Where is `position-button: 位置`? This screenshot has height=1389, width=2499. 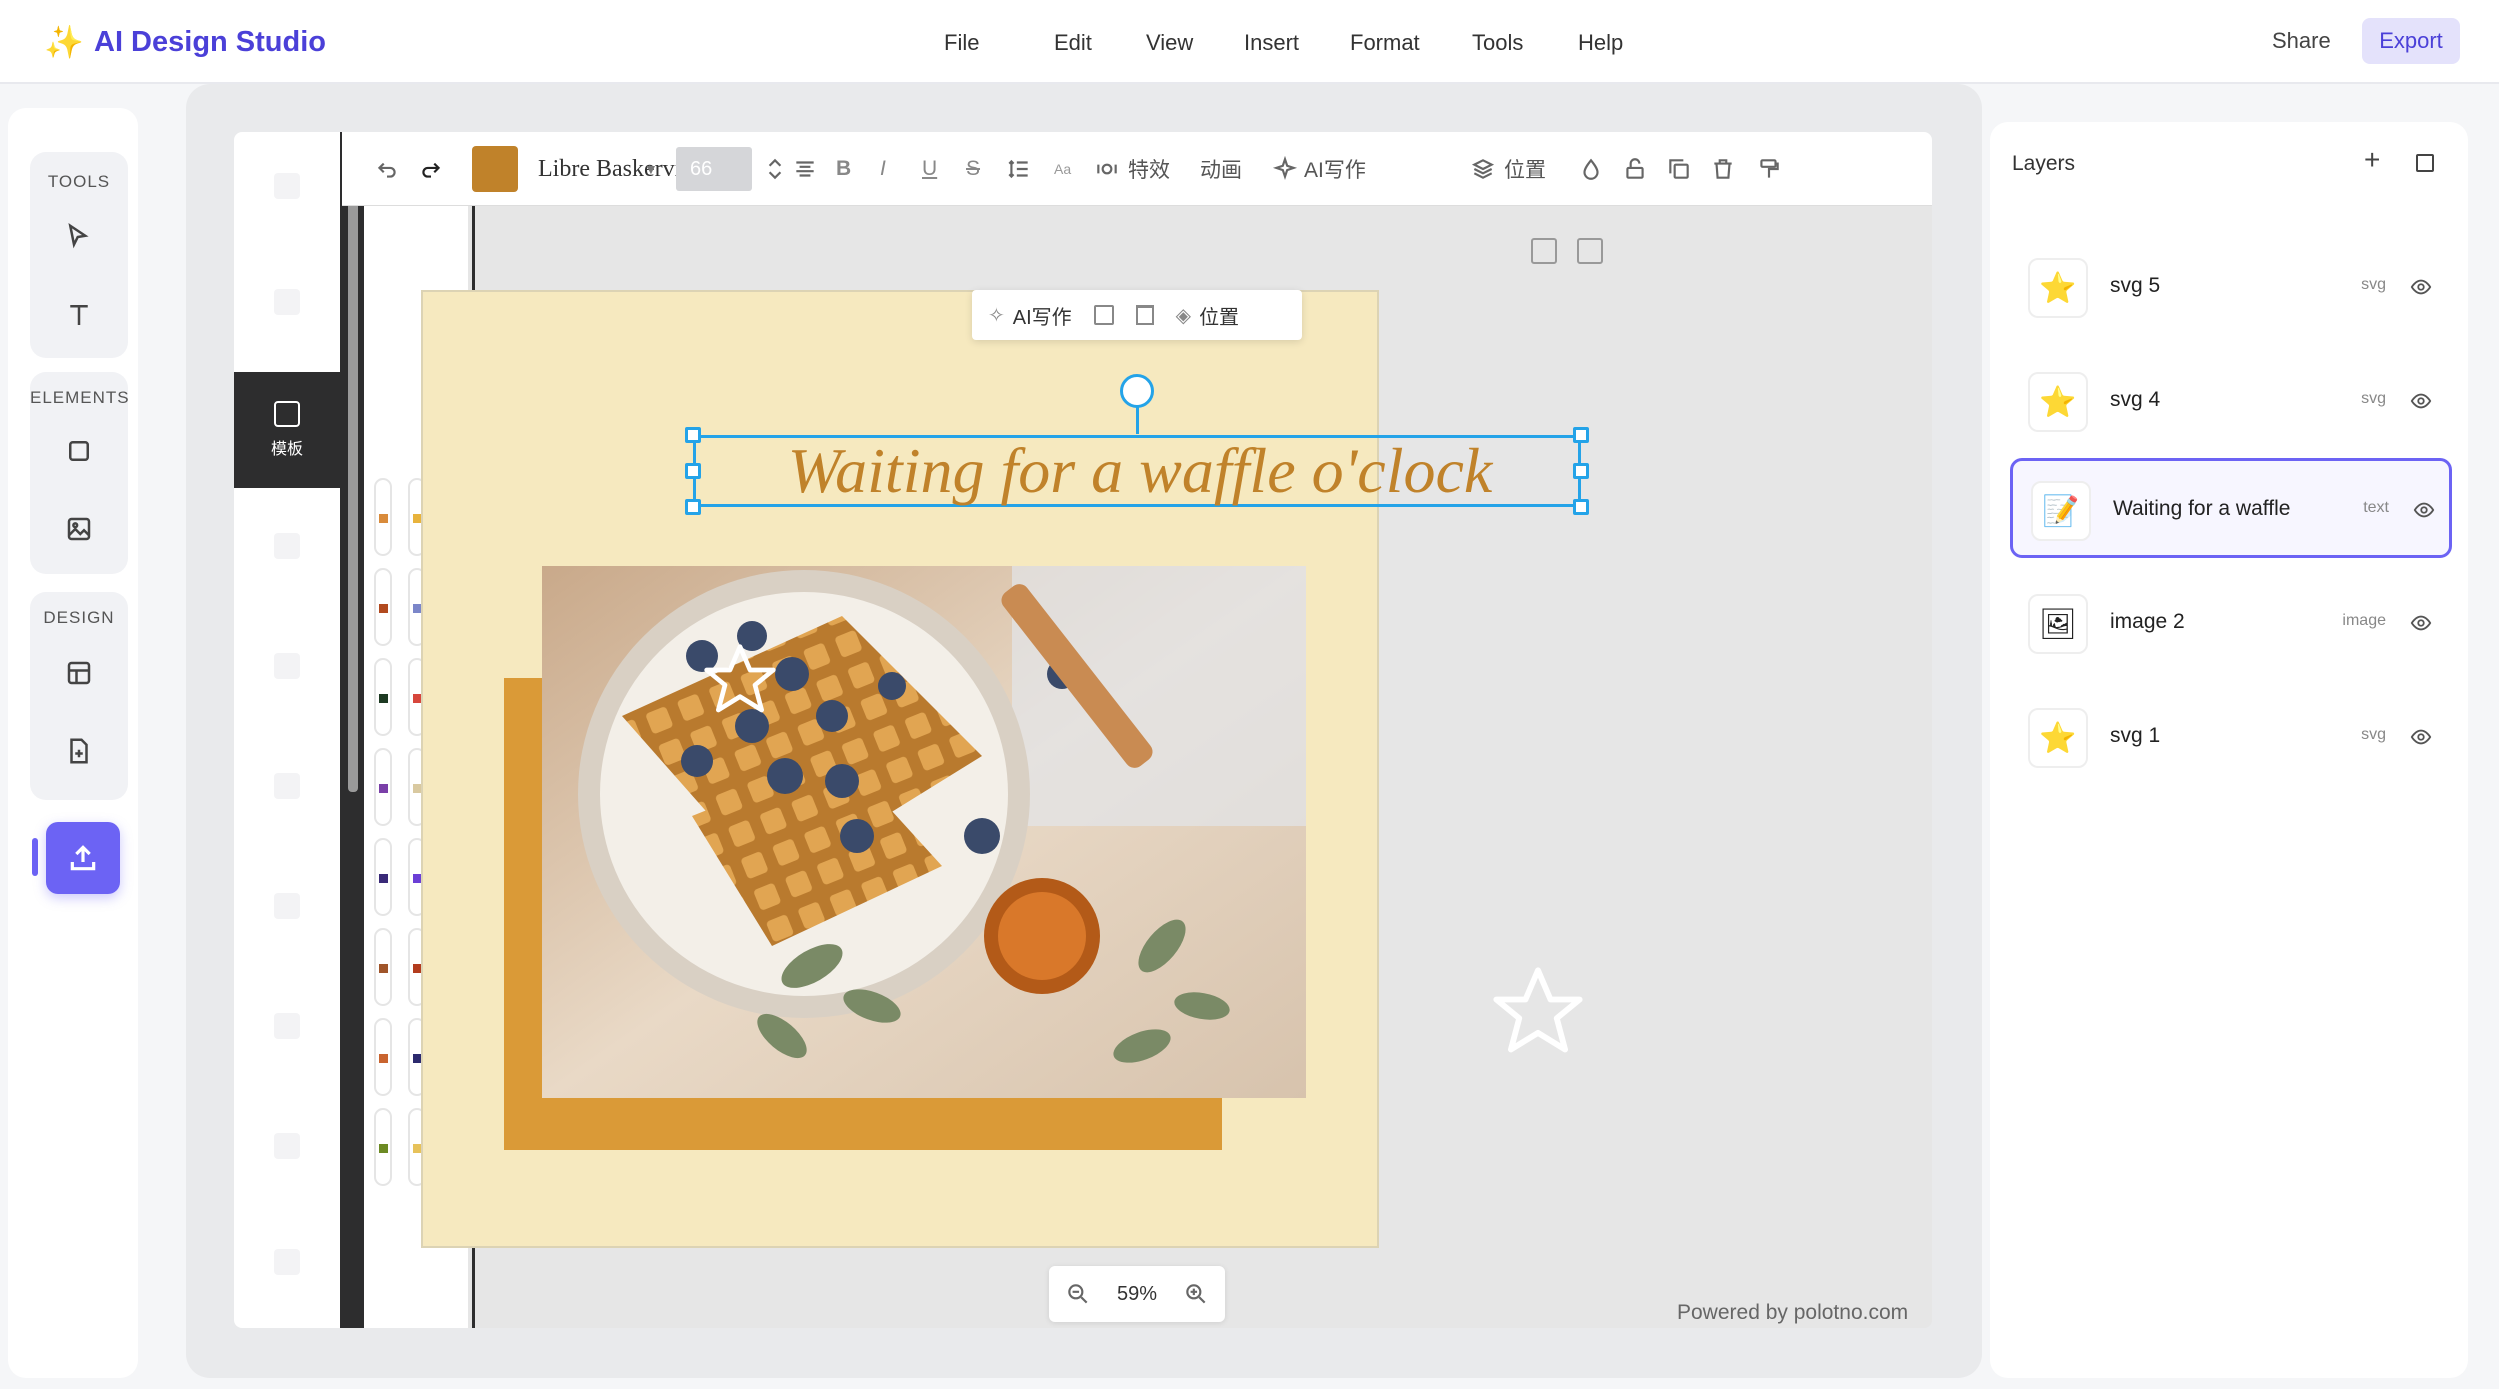
position-button: 位置 is located at coordinates (1508, 169).